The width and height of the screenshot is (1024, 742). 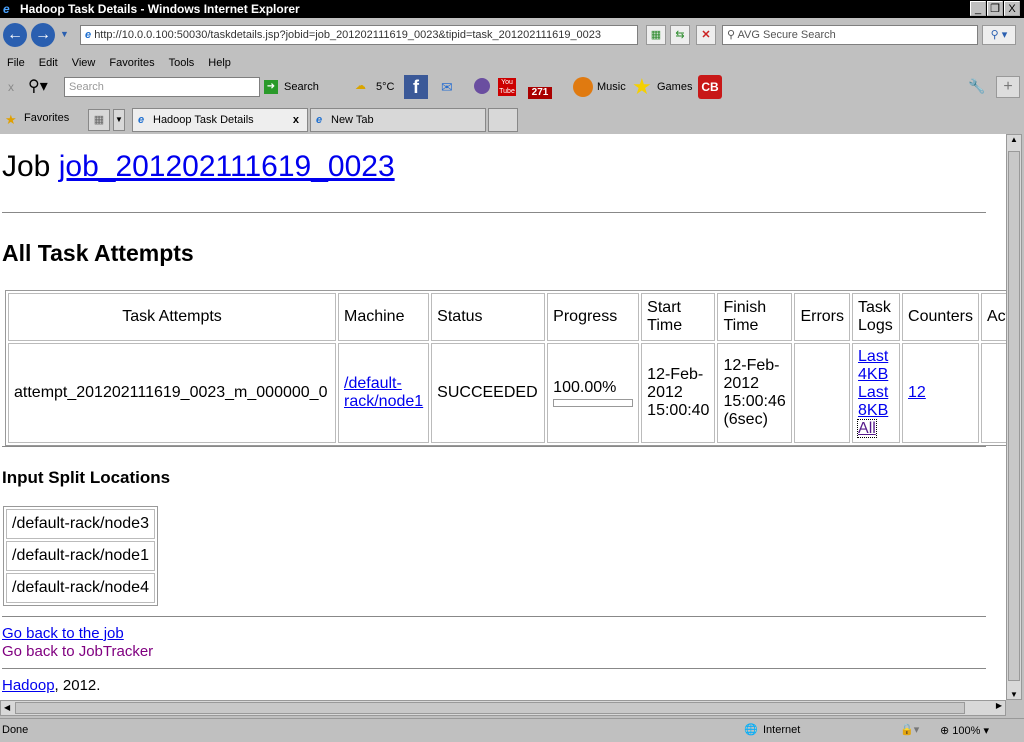 What do you see at coordinates (642, 87) in the screenshot?
I see `games-star-icon: ★` at bounding box center [642, 87].